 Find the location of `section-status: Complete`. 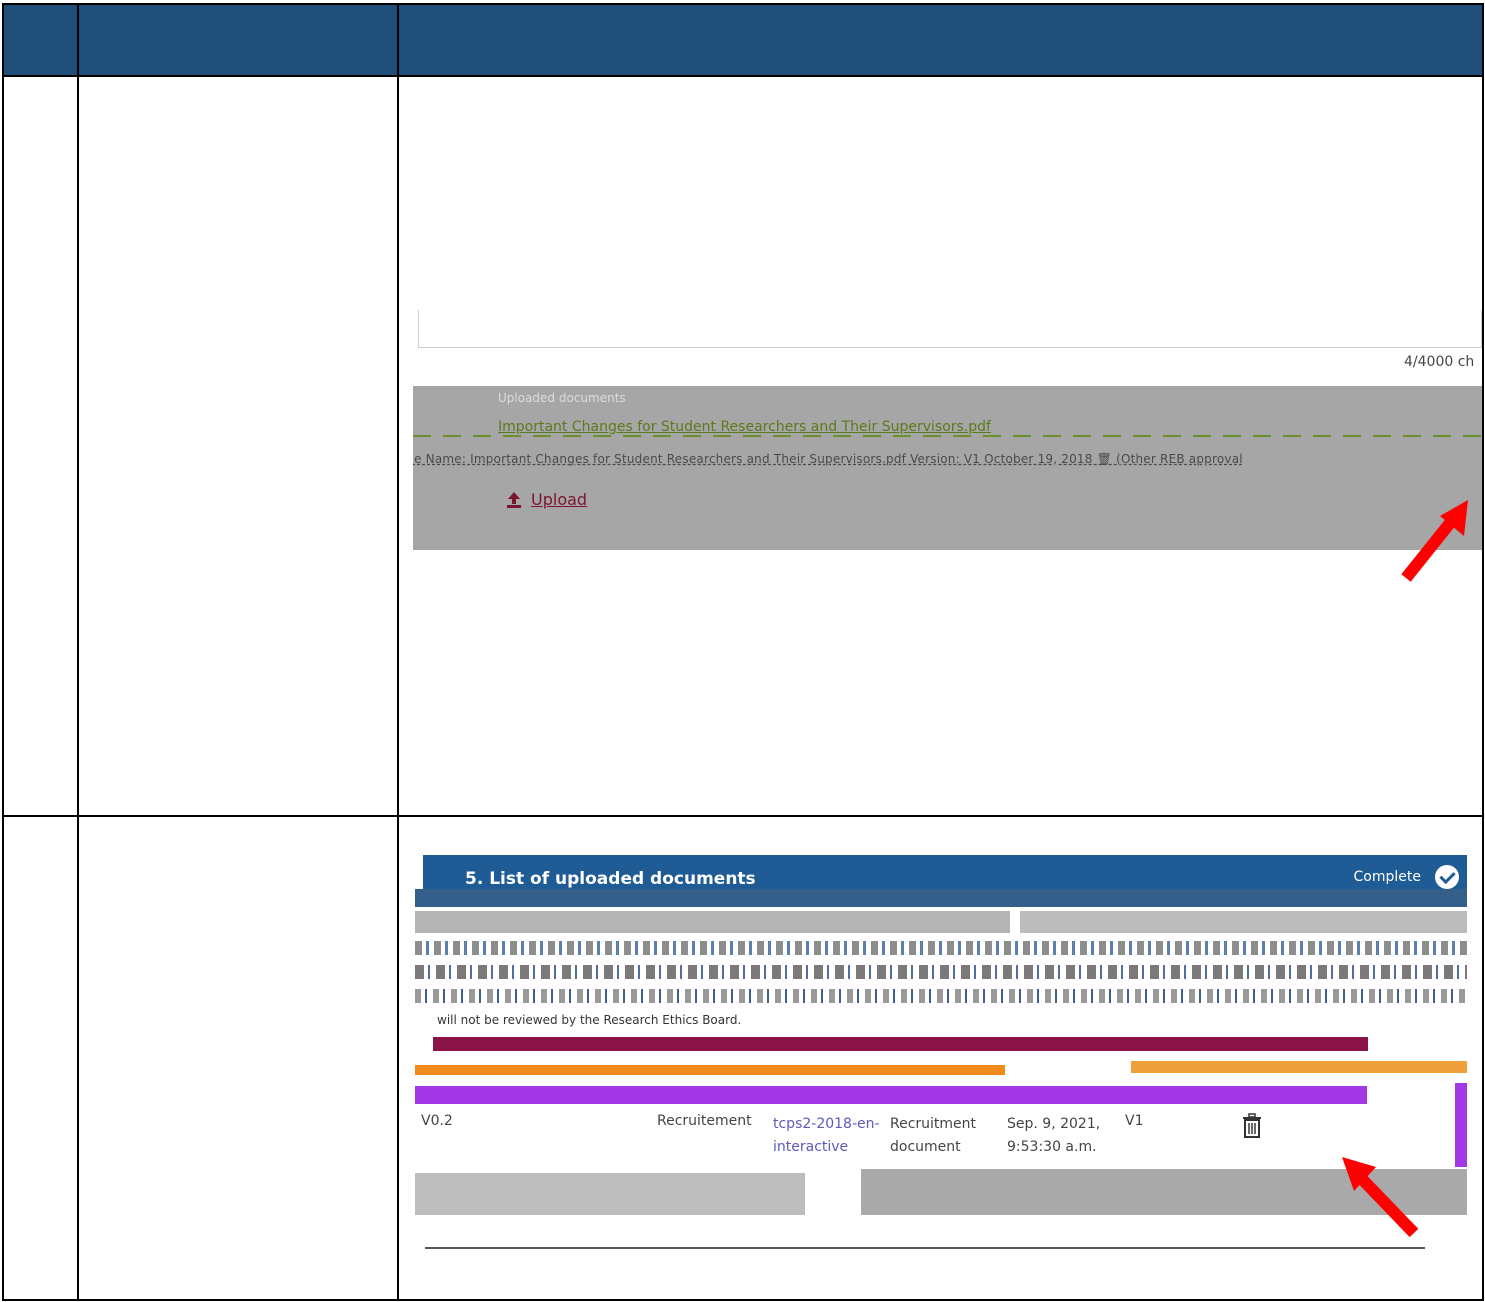

section-status: Complete is located at coordinates (1387, 877).